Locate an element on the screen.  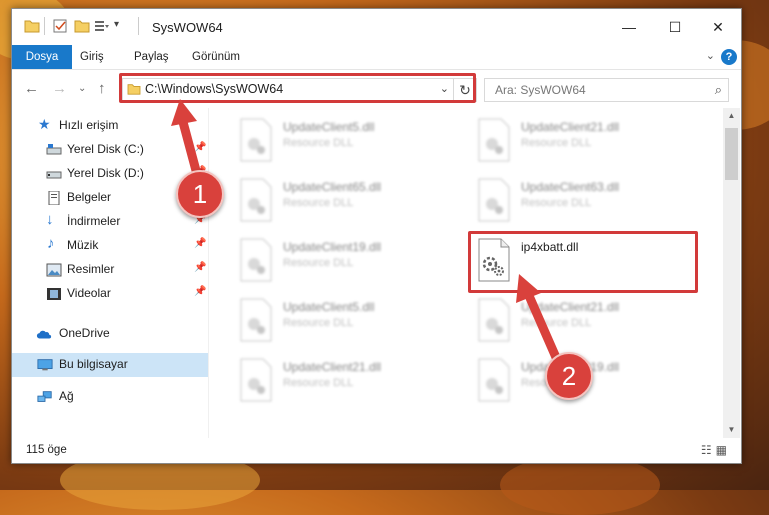
sidebar-item-onedrive: OneDrive is located at coordinates (110, 334).